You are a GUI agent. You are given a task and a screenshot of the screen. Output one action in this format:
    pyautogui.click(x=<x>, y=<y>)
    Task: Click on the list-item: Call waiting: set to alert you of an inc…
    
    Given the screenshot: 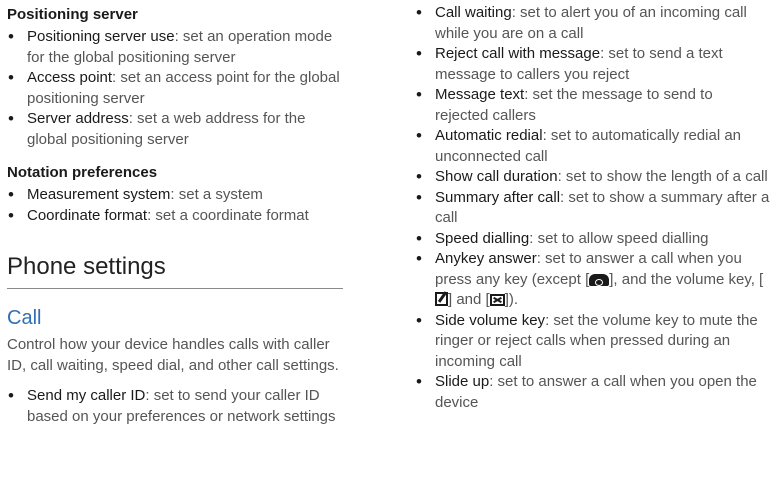 What is the action you would take?
    pyautogui.click(x=592, y=23)
    